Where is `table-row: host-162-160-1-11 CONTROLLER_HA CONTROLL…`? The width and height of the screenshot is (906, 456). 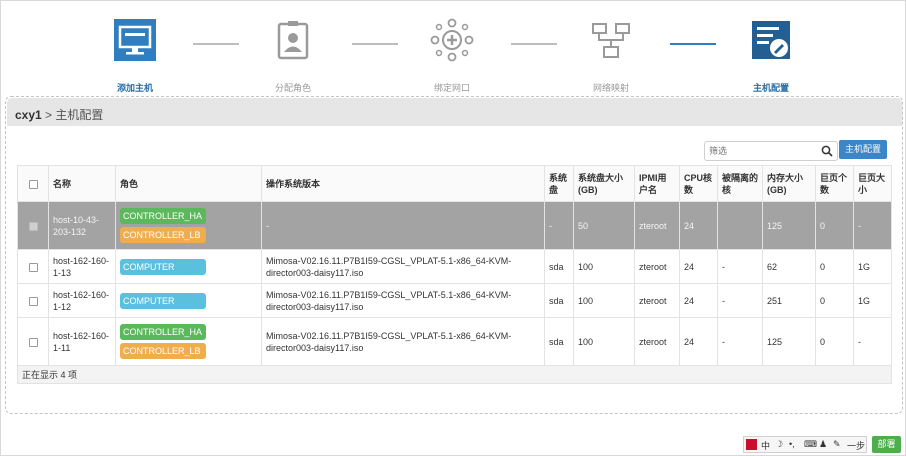
table-row: host-162-160-1-11 CONTROLLER_HA CONTROLL… is located at coordinates (454, 341).